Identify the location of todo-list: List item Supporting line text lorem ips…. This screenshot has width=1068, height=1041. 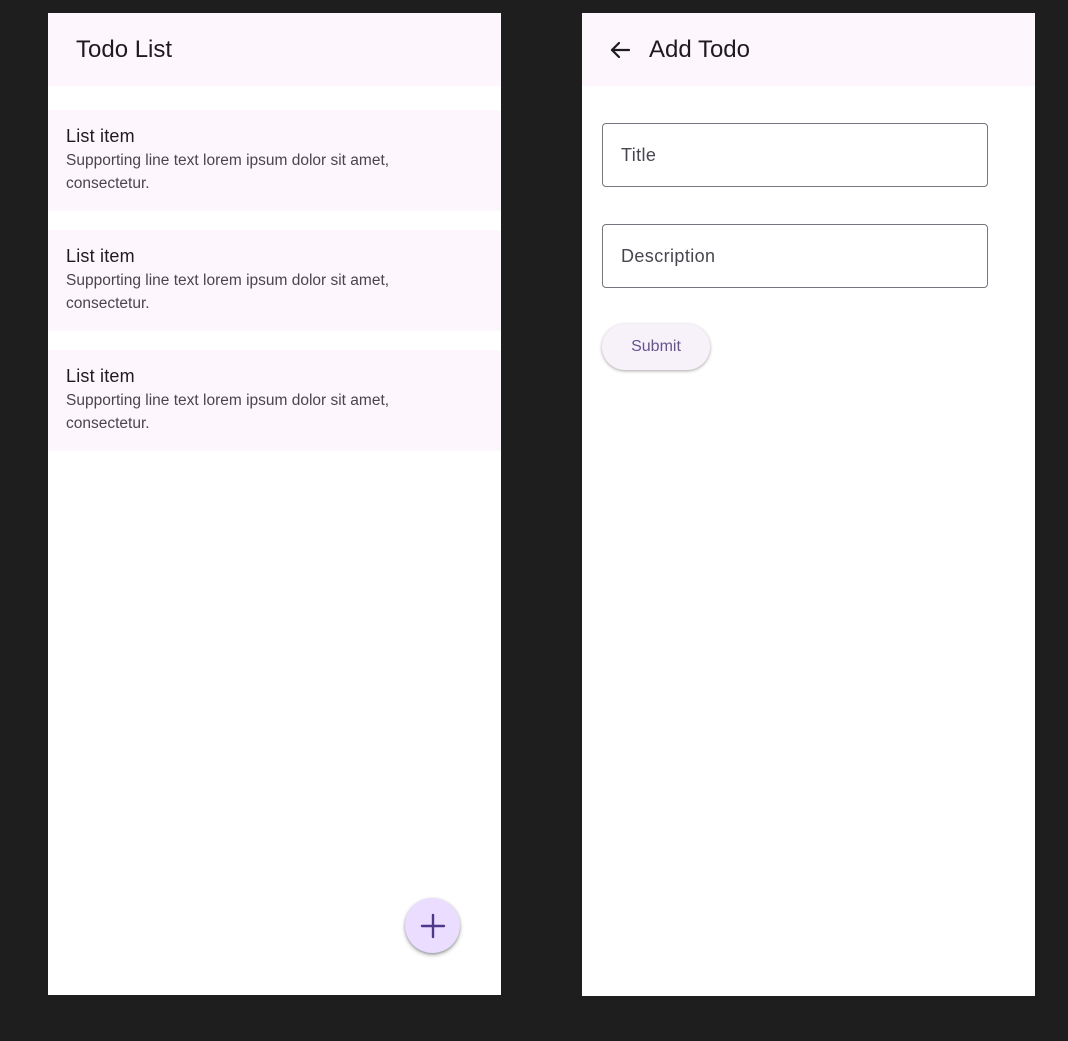
(274, 268).